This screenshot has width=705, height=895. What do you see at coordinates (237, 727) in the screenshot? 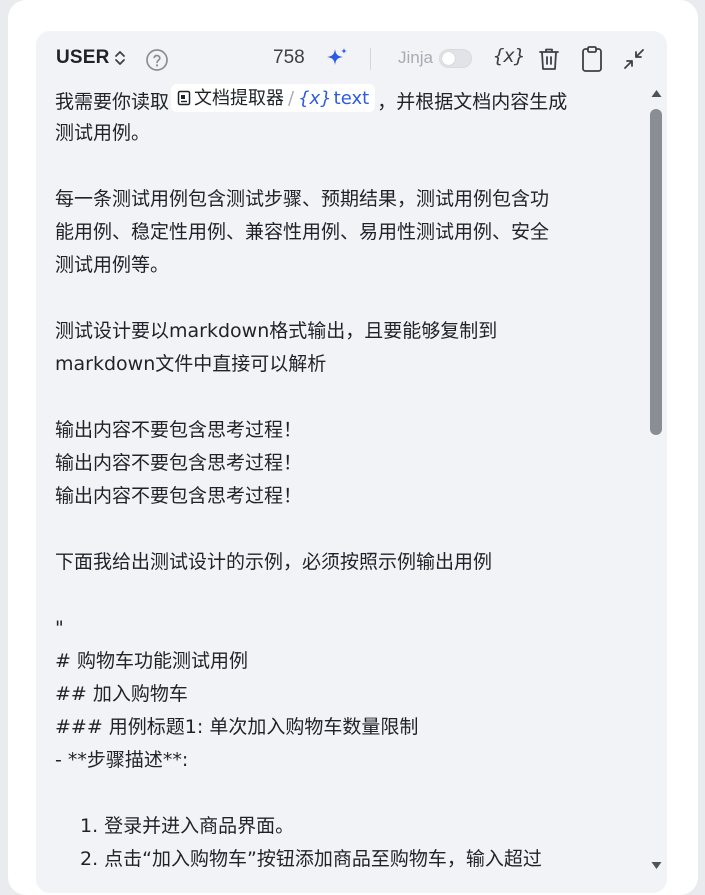
I see `text-line: ### 用例标题1: 单次加入购物车数量限制` at bounding box center [237, 727].